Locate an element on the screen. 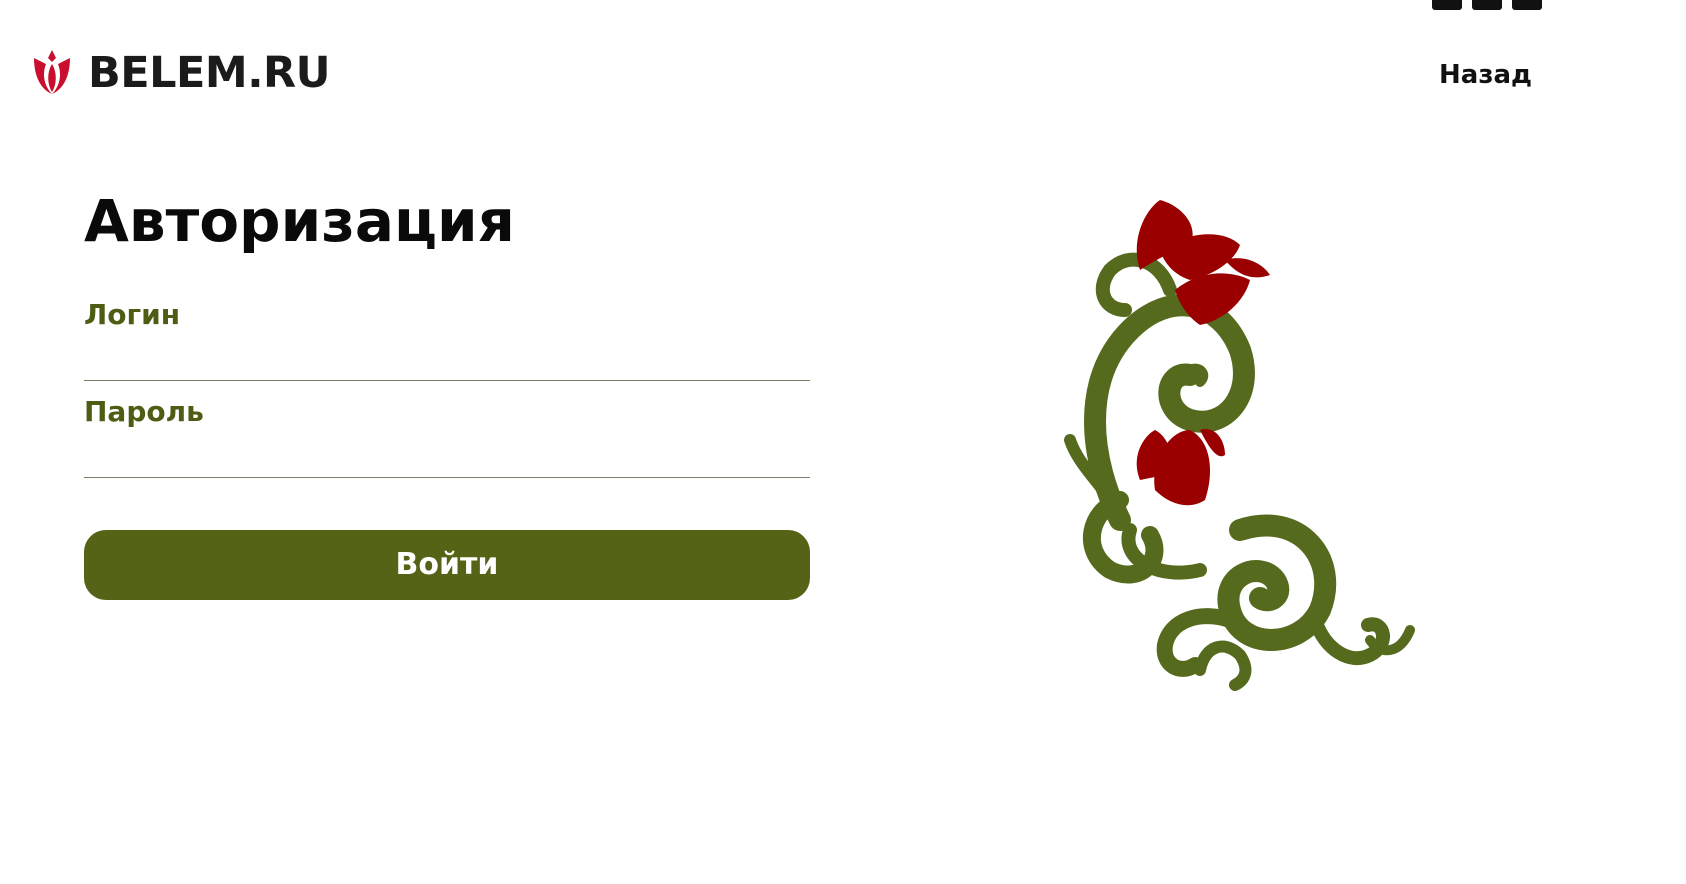 The width and height of the screenshot is (1686, 884). tulip-ornament is located at coordinates (1239, 445).